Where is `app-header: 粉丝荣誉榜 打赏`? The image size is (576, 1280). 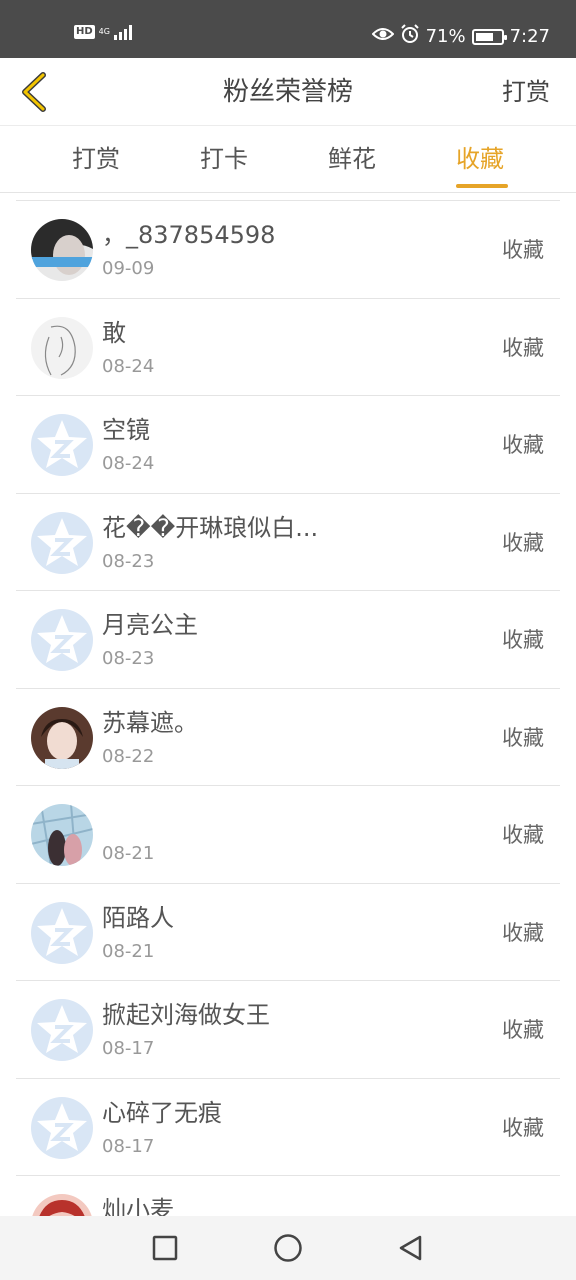
app-header: 粉丝荣誉榜 打赏 is located at coordinates (288, 92).